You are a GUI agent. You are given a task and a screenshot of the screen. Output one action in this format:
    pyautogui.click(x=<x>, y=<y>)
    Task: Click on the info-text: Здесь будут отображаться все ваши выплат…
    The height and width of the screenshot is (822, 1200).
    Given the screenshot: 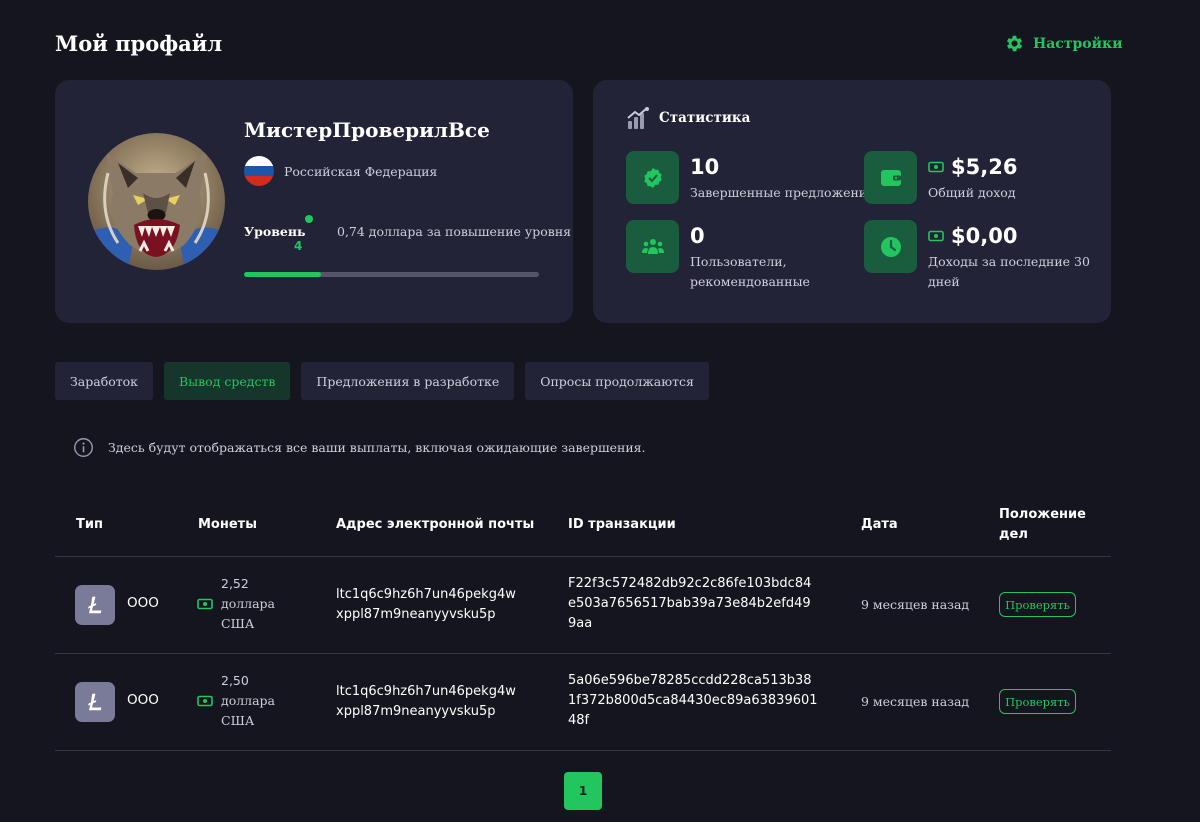 What is the action you would take?
    pyautogui.click(x=377, y=447)
    